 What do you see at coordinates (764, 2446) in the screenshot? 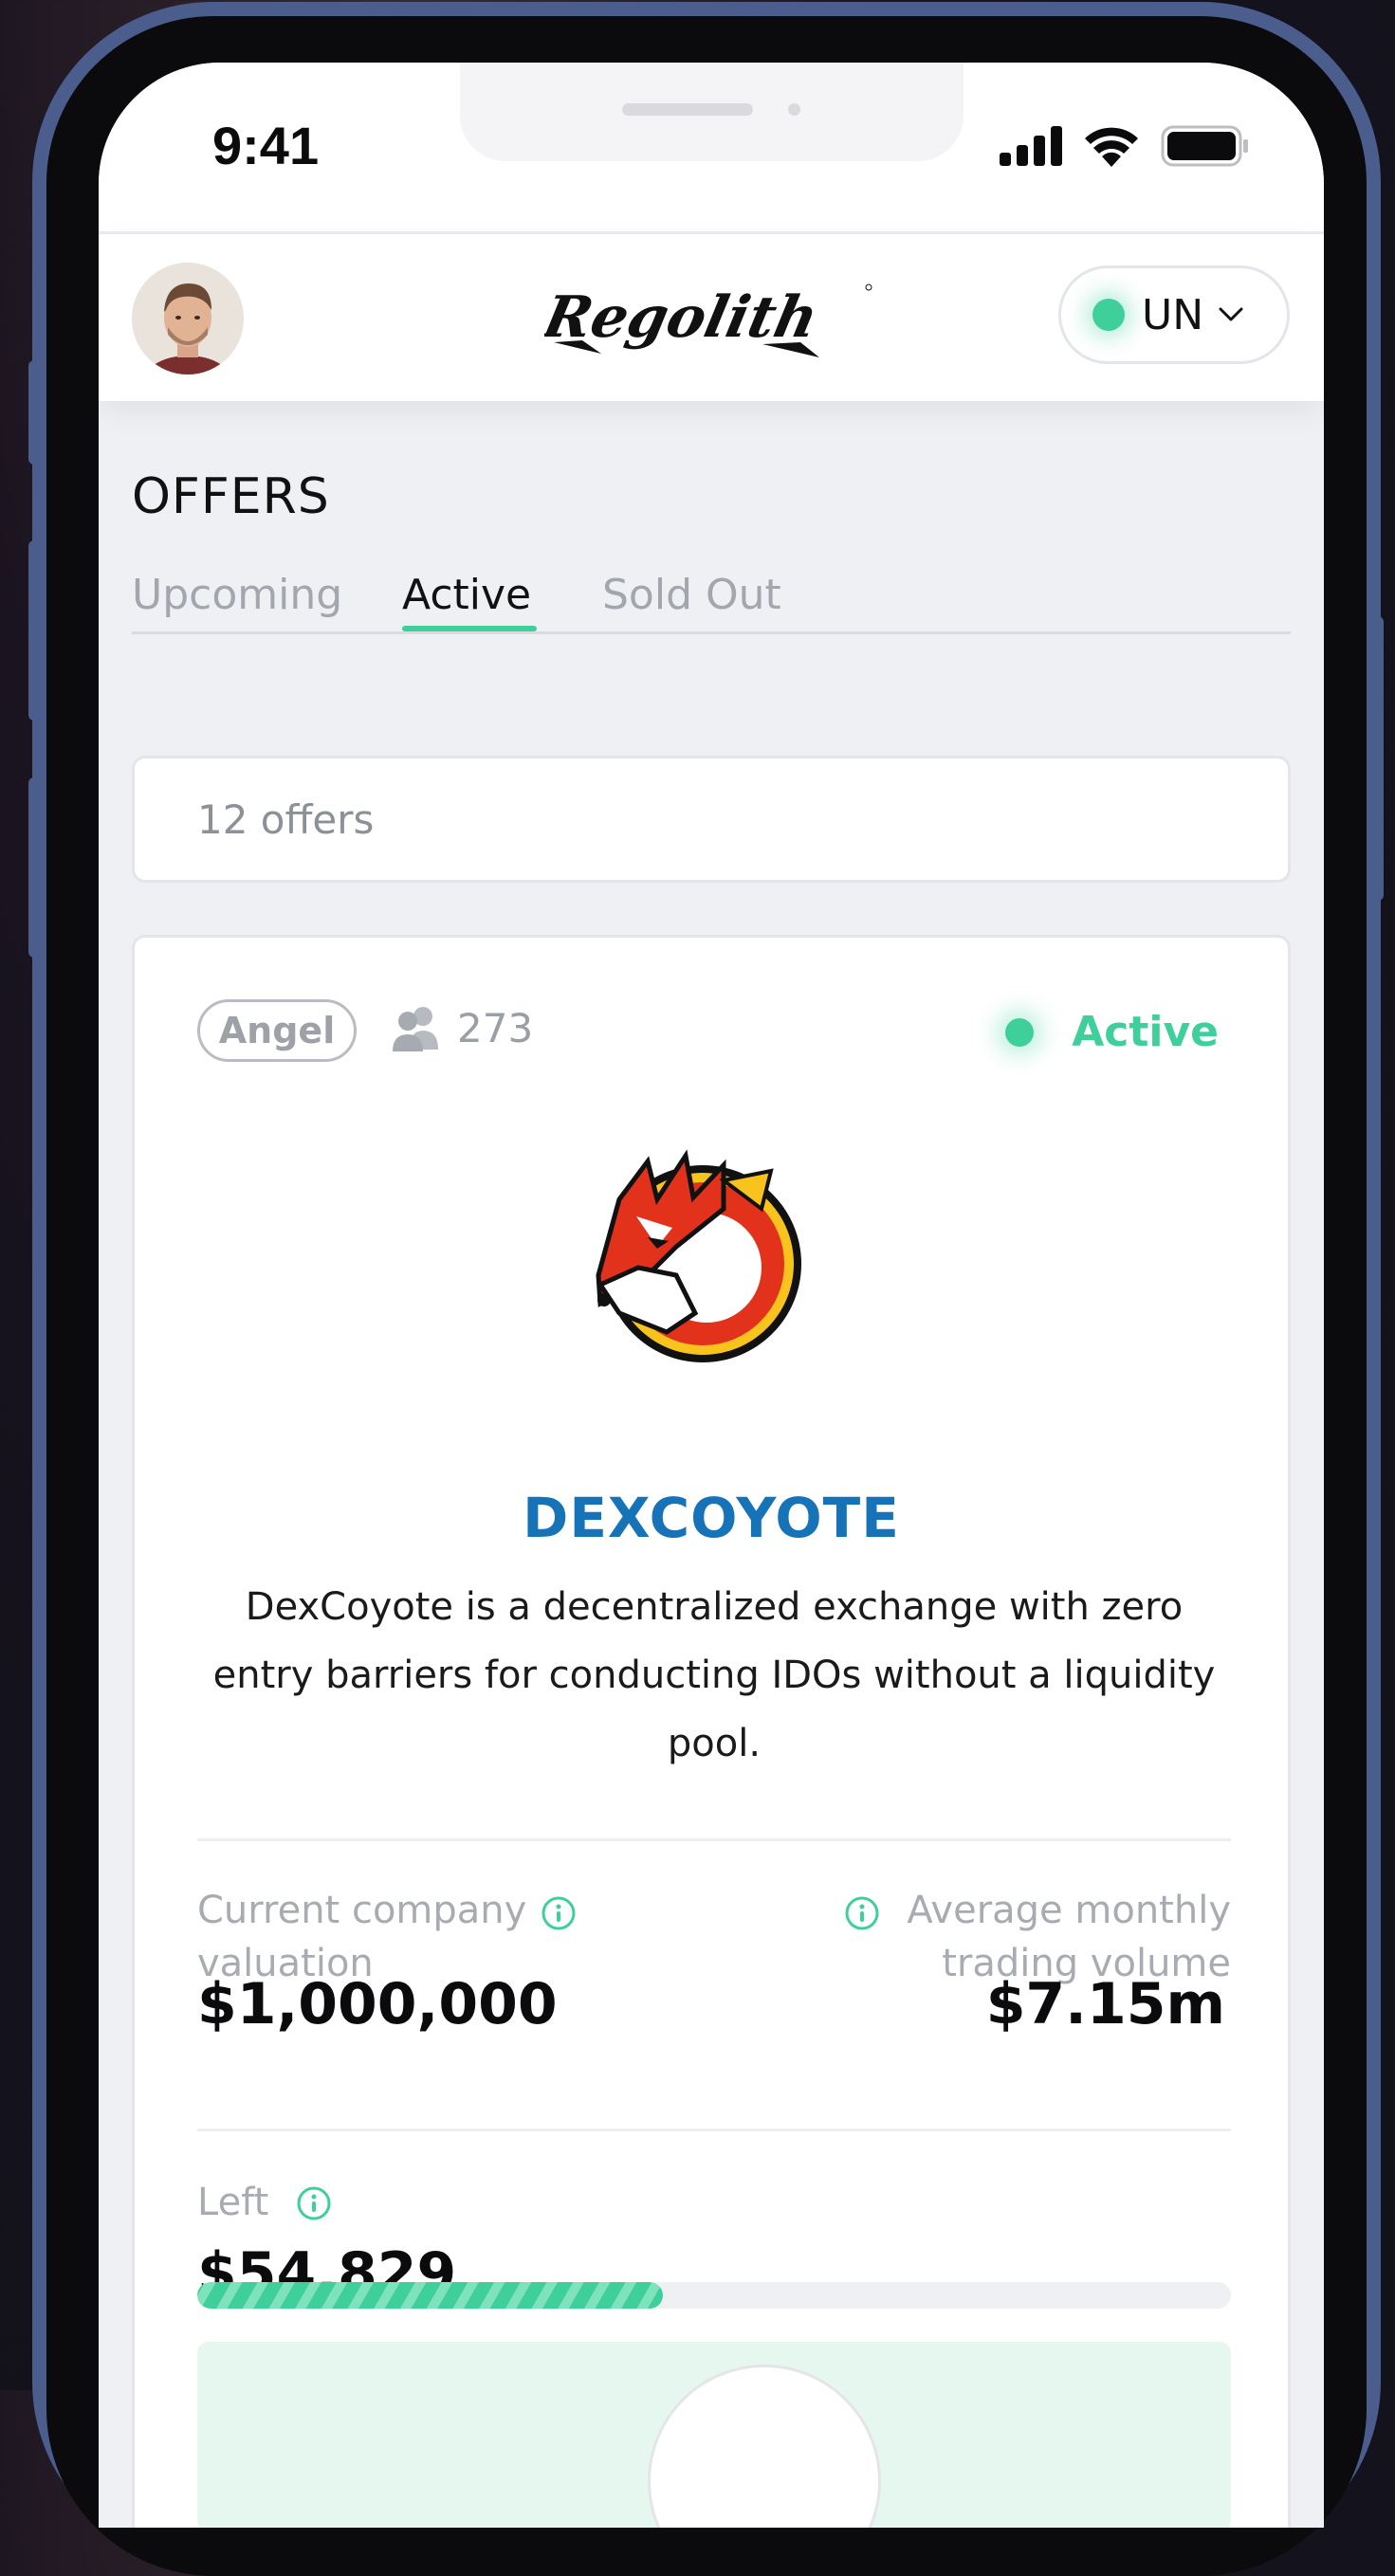
I see `invest-circle` at bounding box center [764, 2446].